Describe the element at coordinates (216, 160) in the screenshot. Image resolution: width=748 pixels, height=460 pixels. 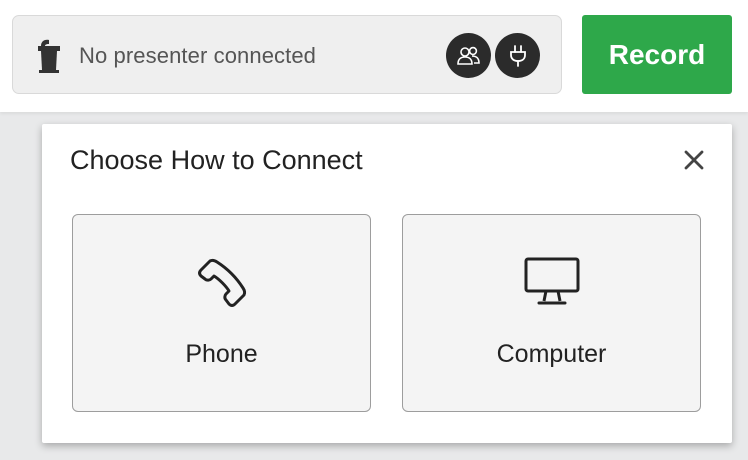
I see `panel-title: Choose How to Connect` at that location.